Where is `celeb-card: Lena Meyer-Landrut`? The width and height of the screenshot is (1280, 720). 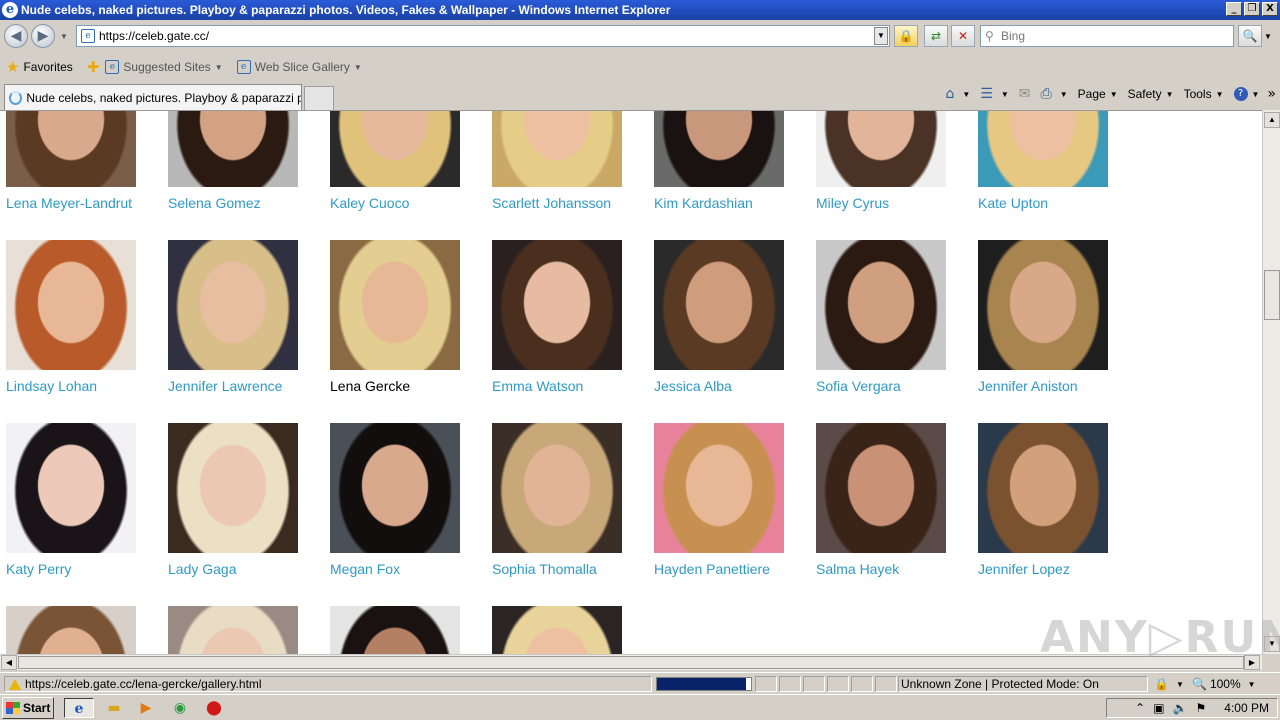
celeb-card: Lena Meyer-Landrut is located at coordinates (81, 161).